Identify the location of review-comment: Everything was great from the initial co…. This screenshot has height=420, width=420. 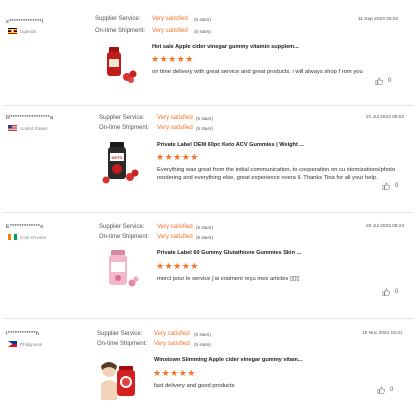
(276, 174).